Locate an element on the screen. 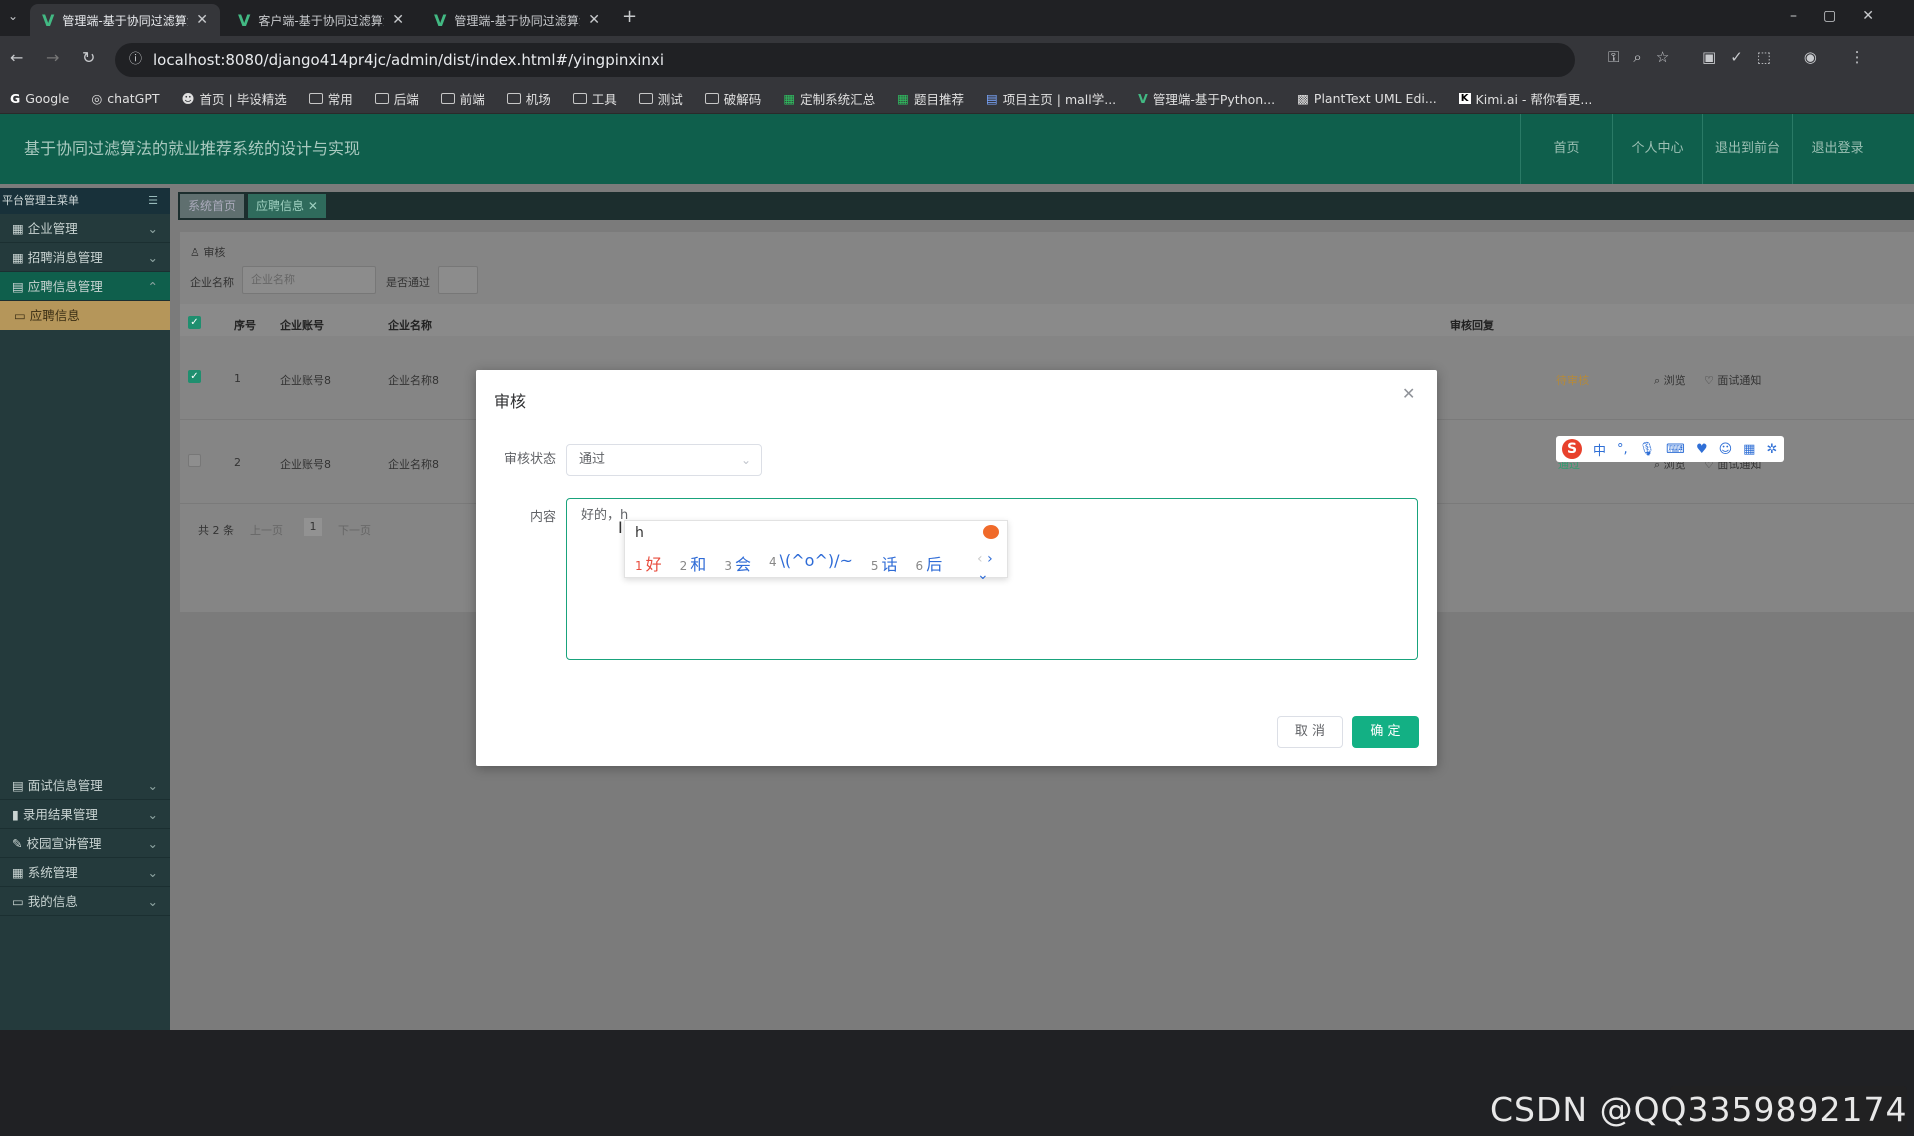  bookmark-folder-changyong: 常用 is located at coordinates (330, 98).